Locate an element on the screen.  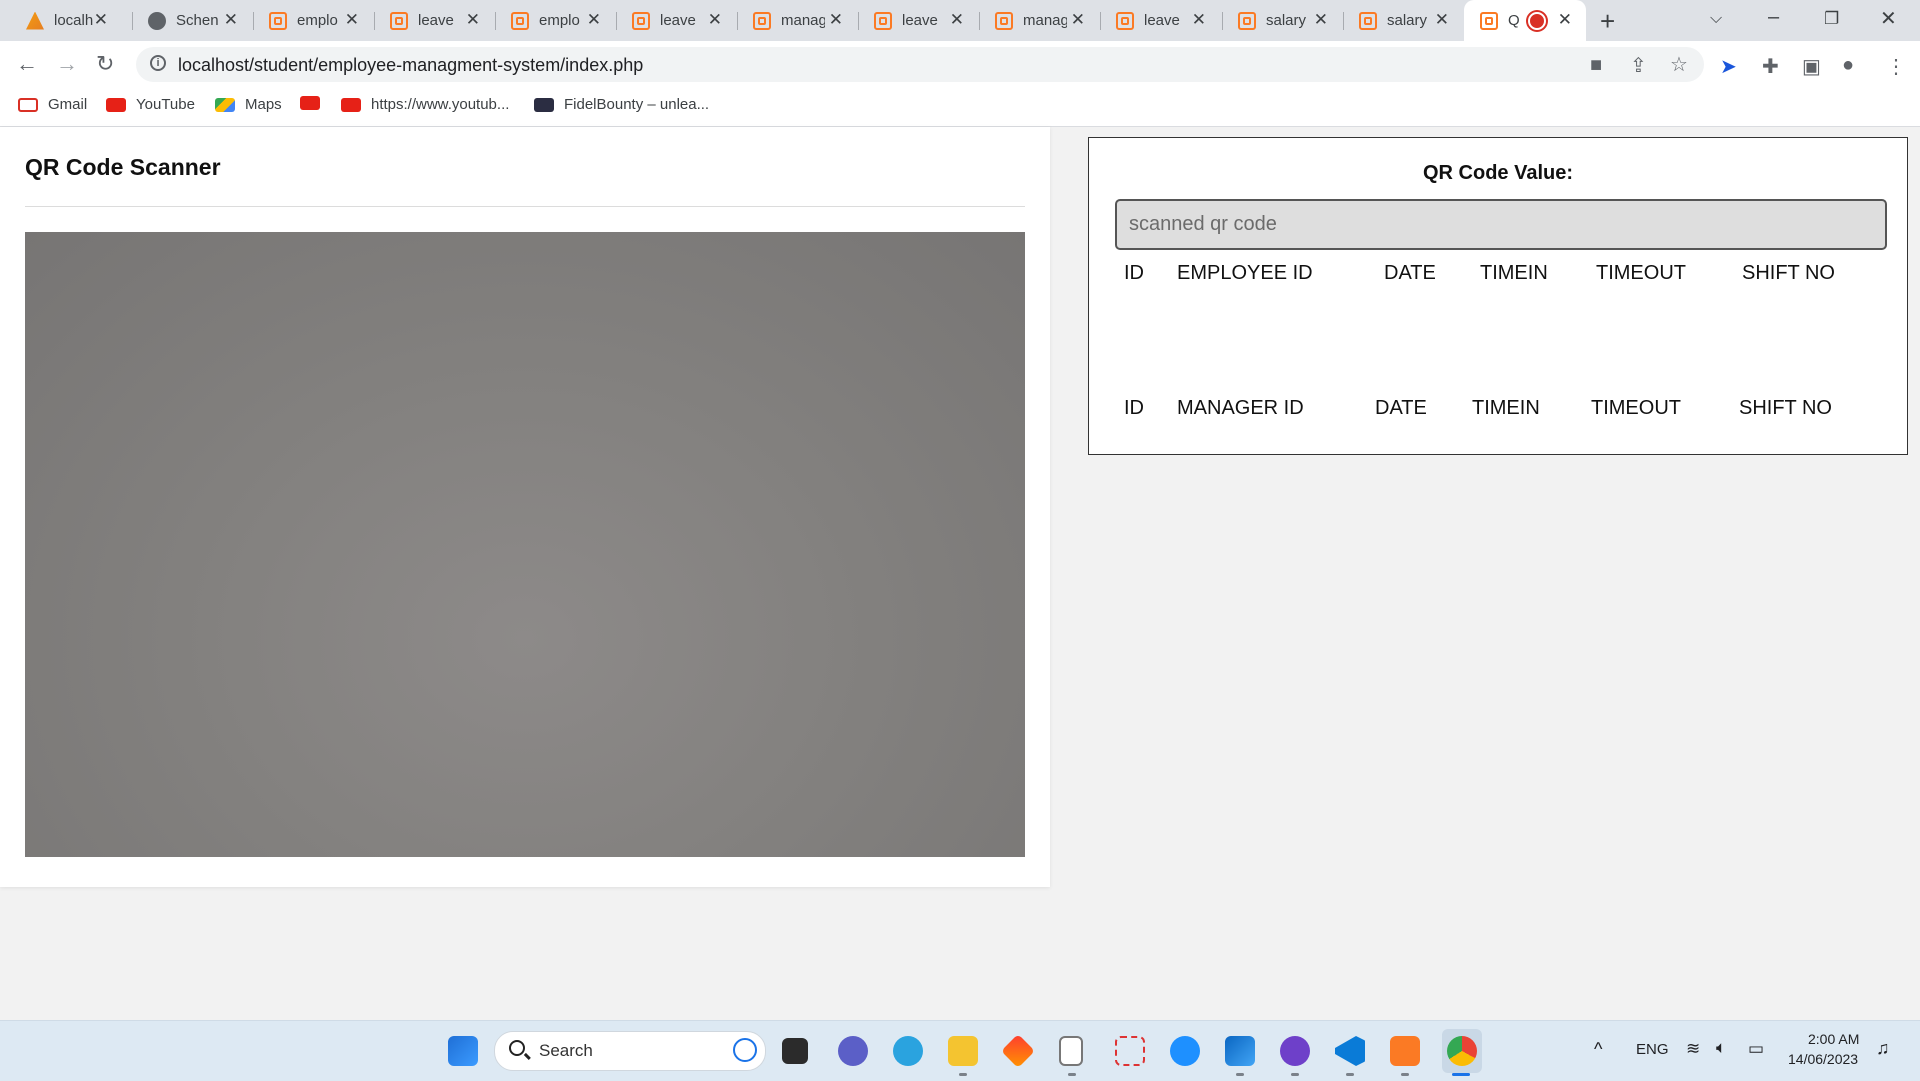
bookmark-gmail: Gmail is located at coordinates (52, 104).